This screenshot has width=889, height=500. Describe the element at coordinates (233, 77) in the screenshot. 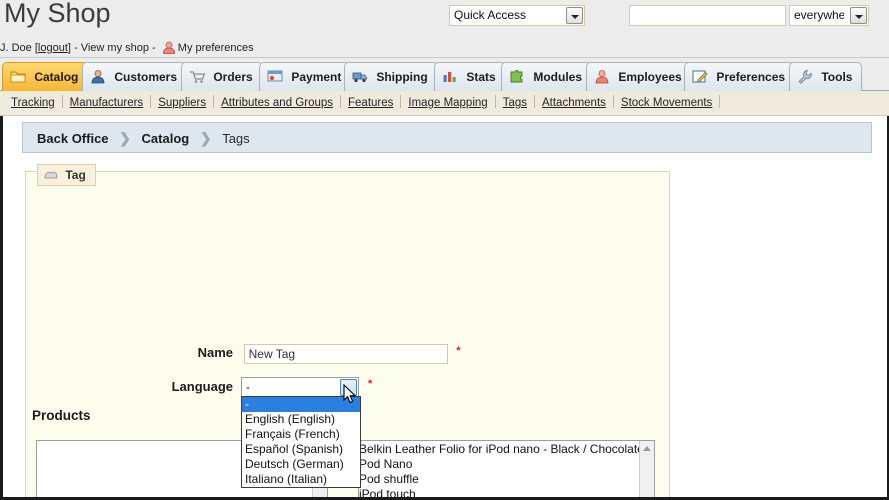

I see `tab-label: Orders` at that location.